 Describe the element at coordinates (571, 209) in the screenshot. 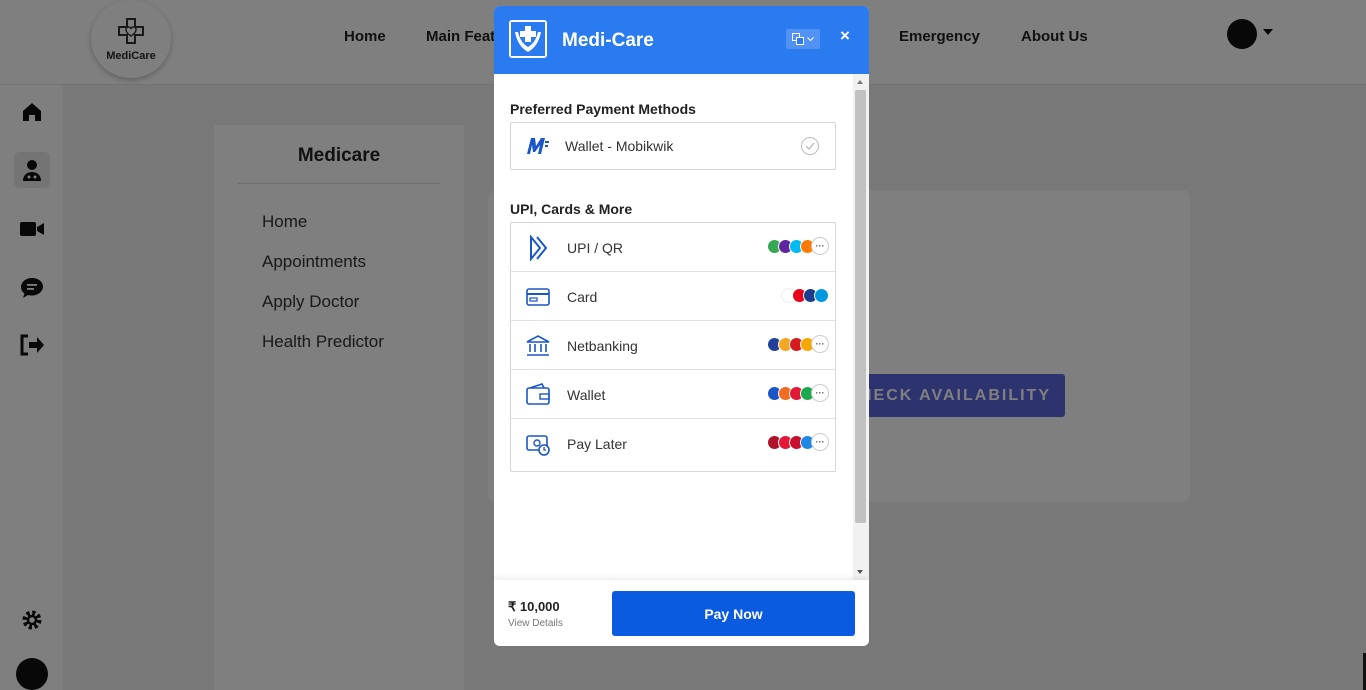

I see `upi-cards-more-title: UPI, Cards & More` at that location.